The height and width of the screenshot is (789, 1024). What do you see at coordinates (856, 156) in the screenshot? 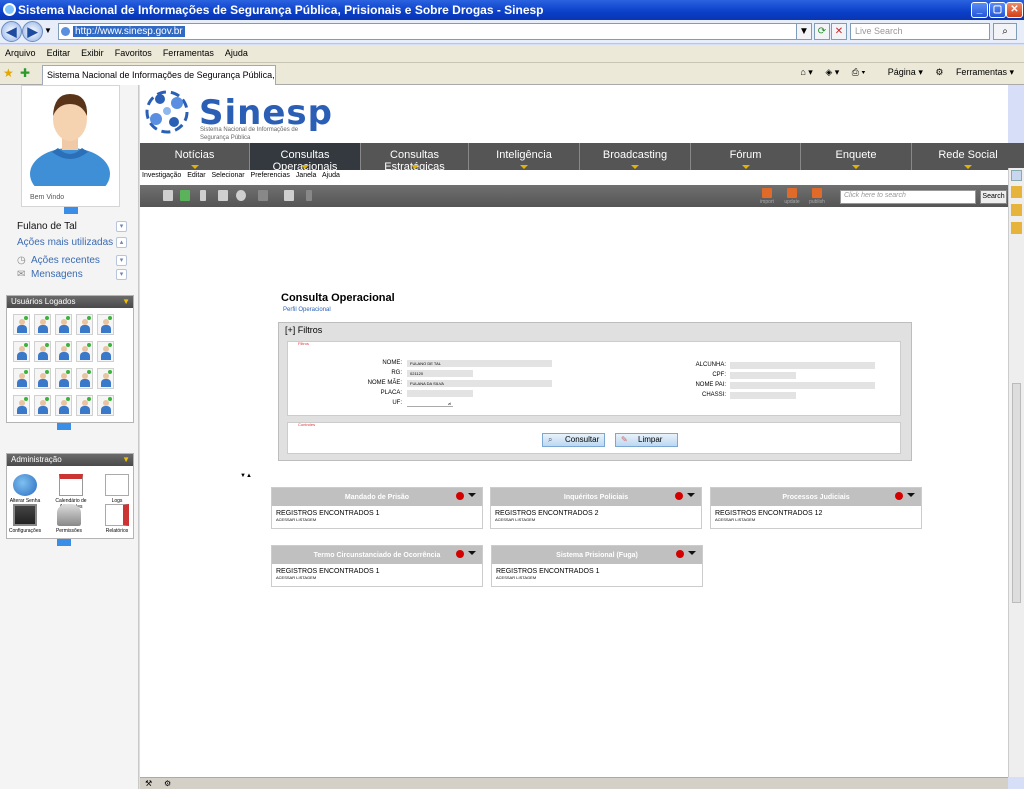
I see `nav-enquete: Enquete` at bounding box center [856, 156].